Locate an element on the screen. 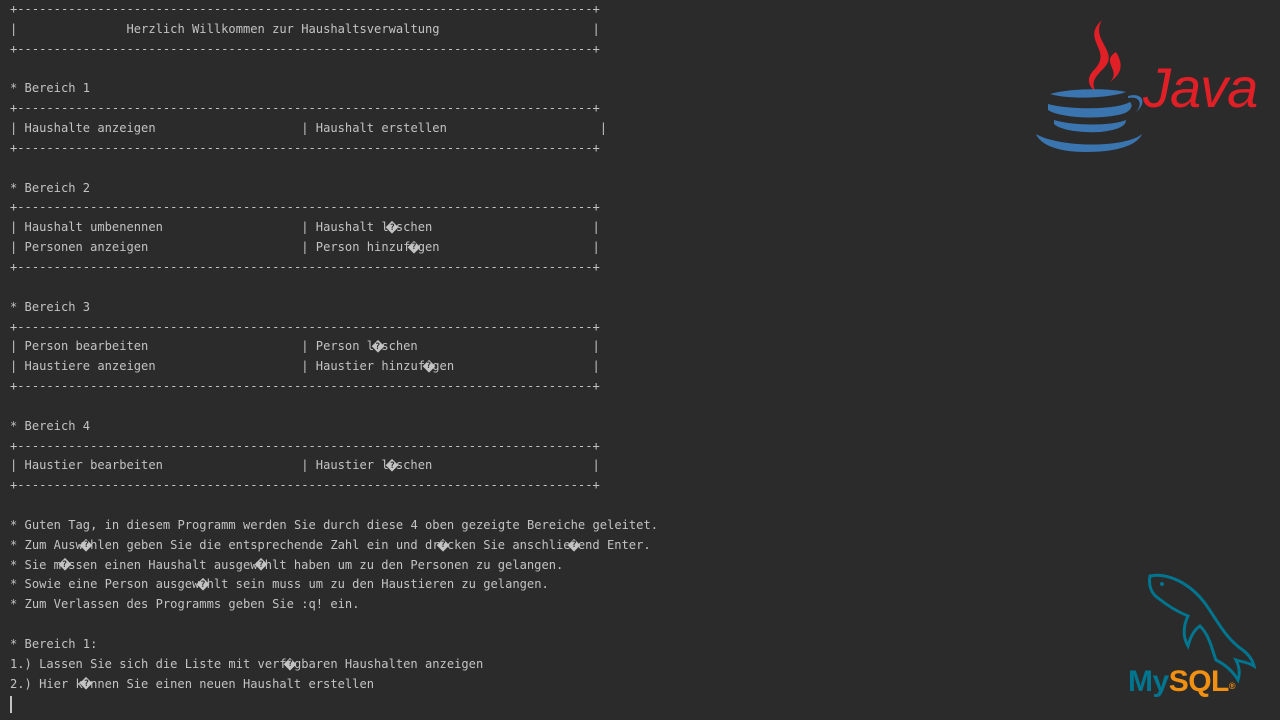  console-line: * Bereich 2 is located at coordinates (50, 187).